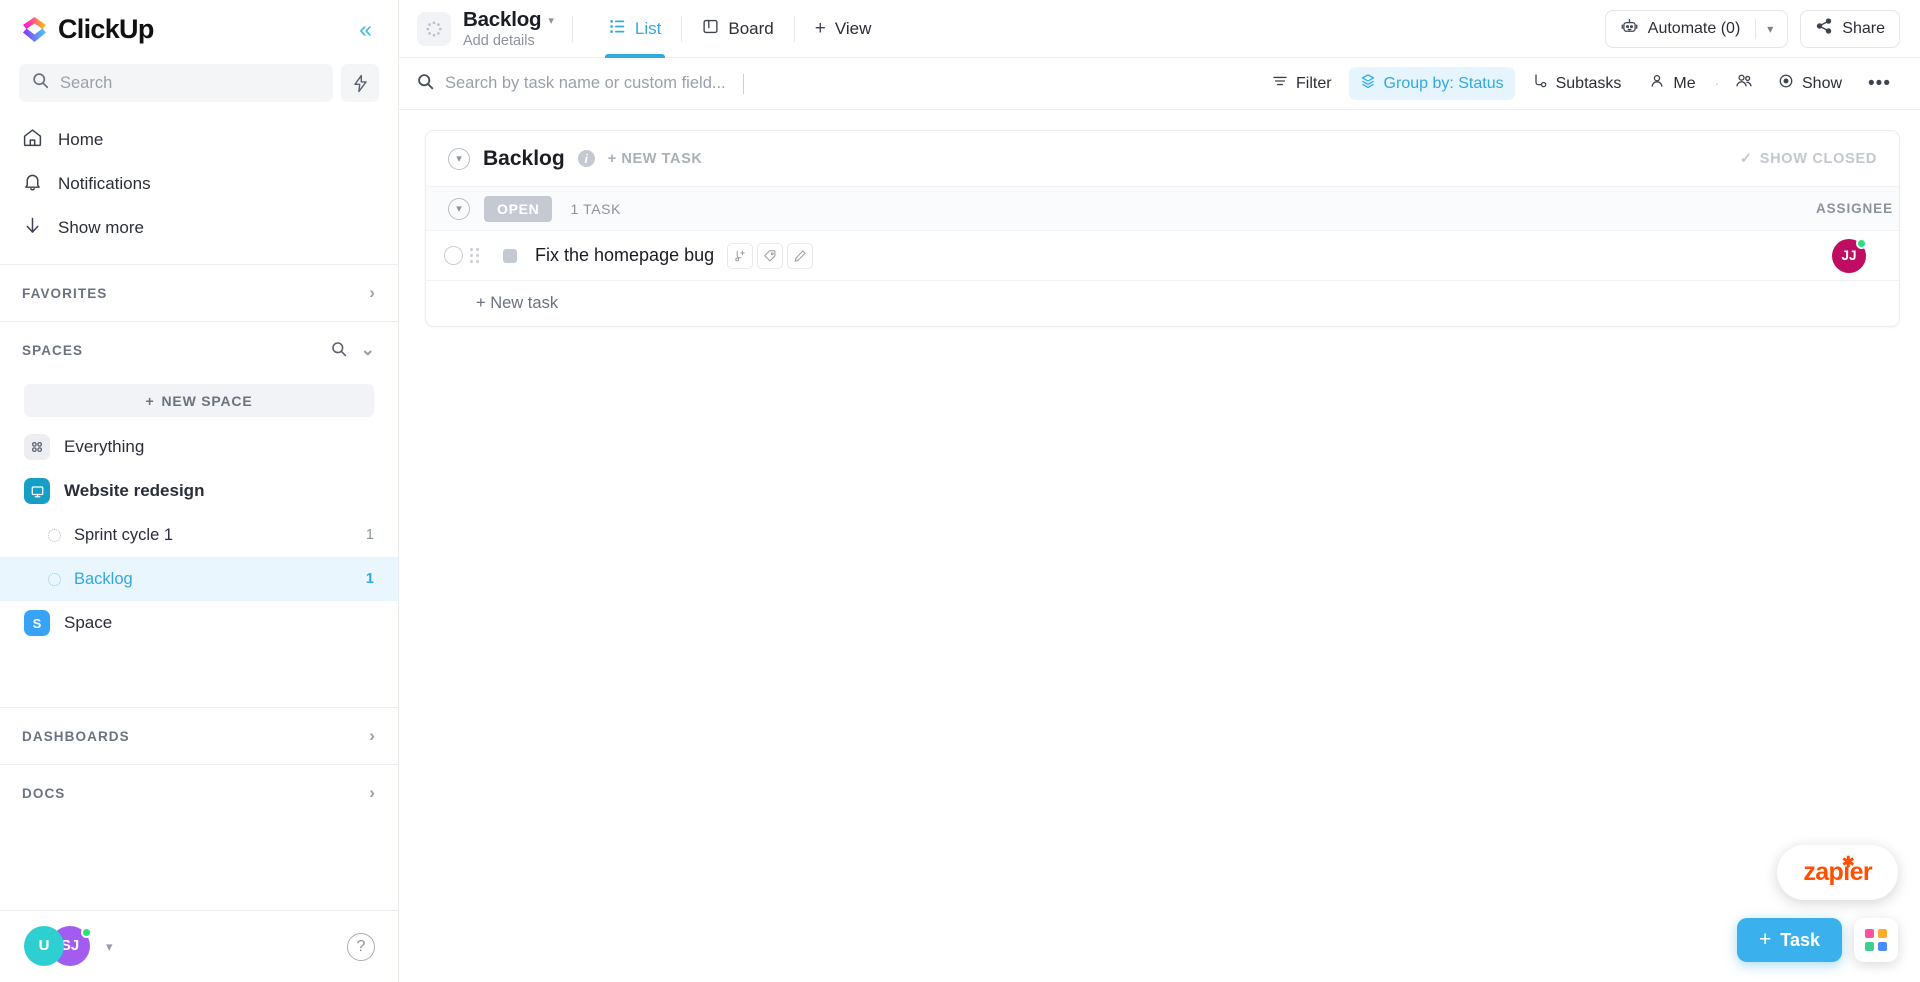 This screenshot has height=982, width=1920. I want to click on group-header: ▾ Backlog i + NEW TASK ✓ SHOW CLOSED, so click(1162, 159).